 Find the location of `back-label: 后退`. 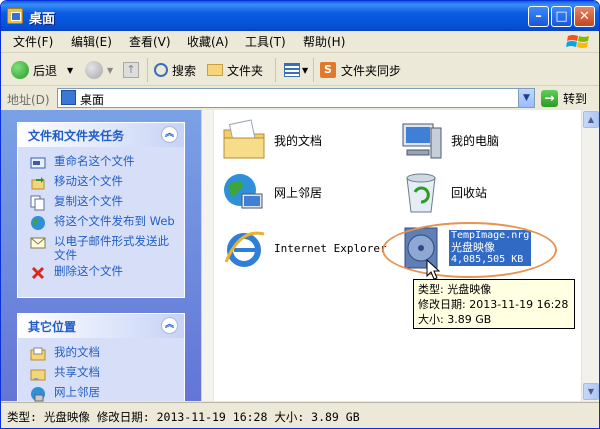

back-label: 后退 is located at coordinates (45, 70).